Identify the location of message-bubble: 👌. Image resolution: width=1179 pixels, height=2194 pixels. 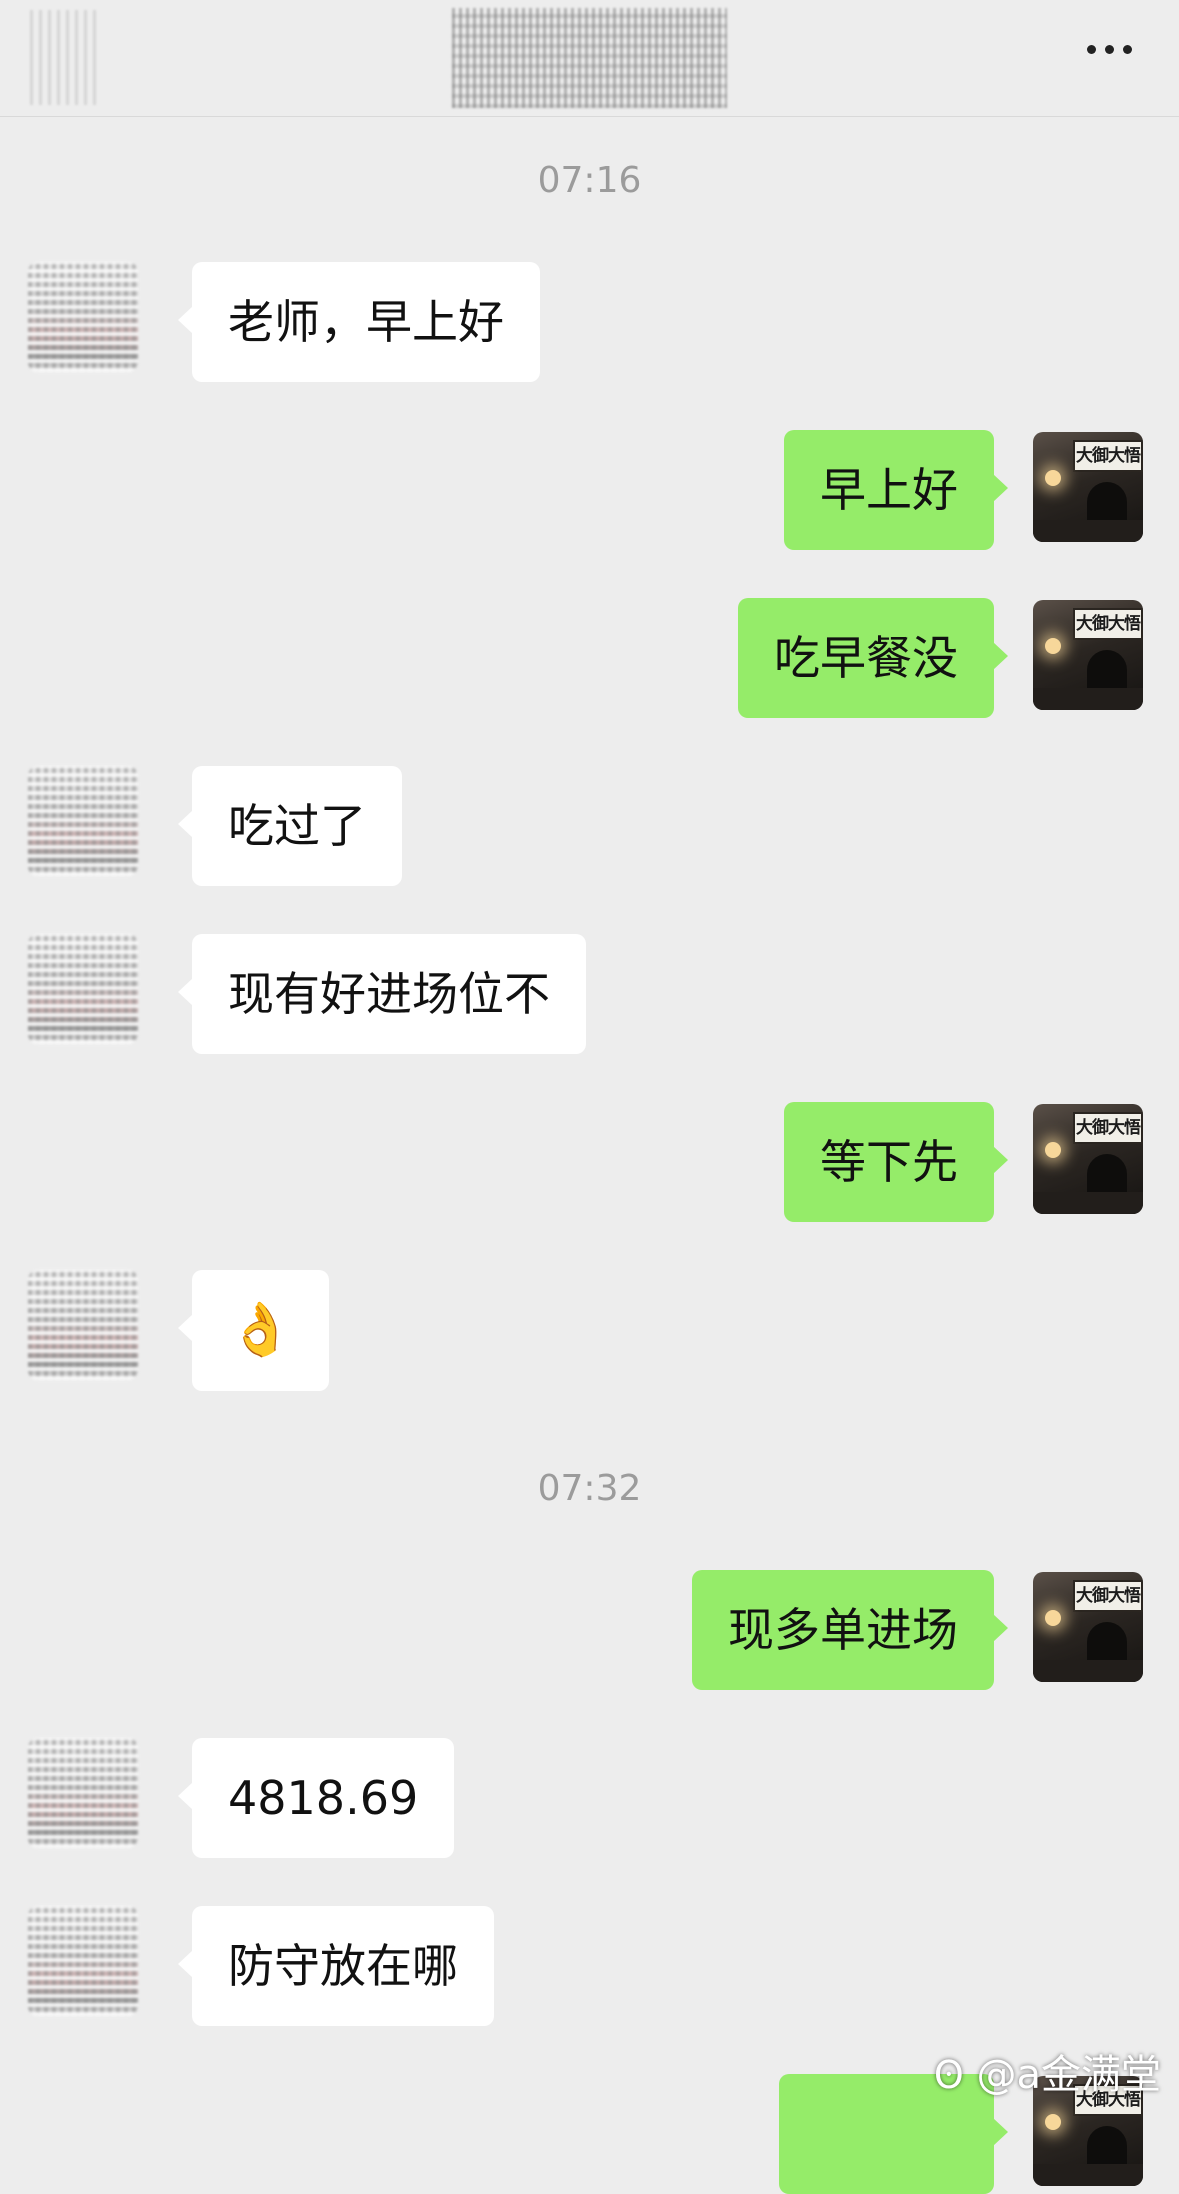
(253, 1330).